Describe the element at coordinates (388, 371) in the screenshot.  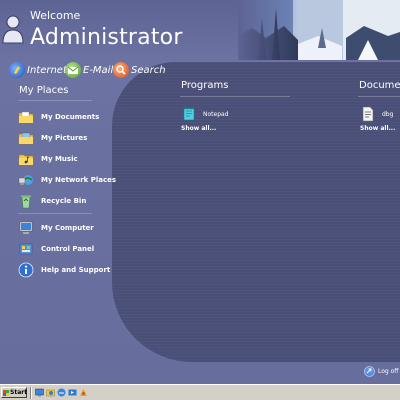
I see `log-off-label: Log off` at that location.